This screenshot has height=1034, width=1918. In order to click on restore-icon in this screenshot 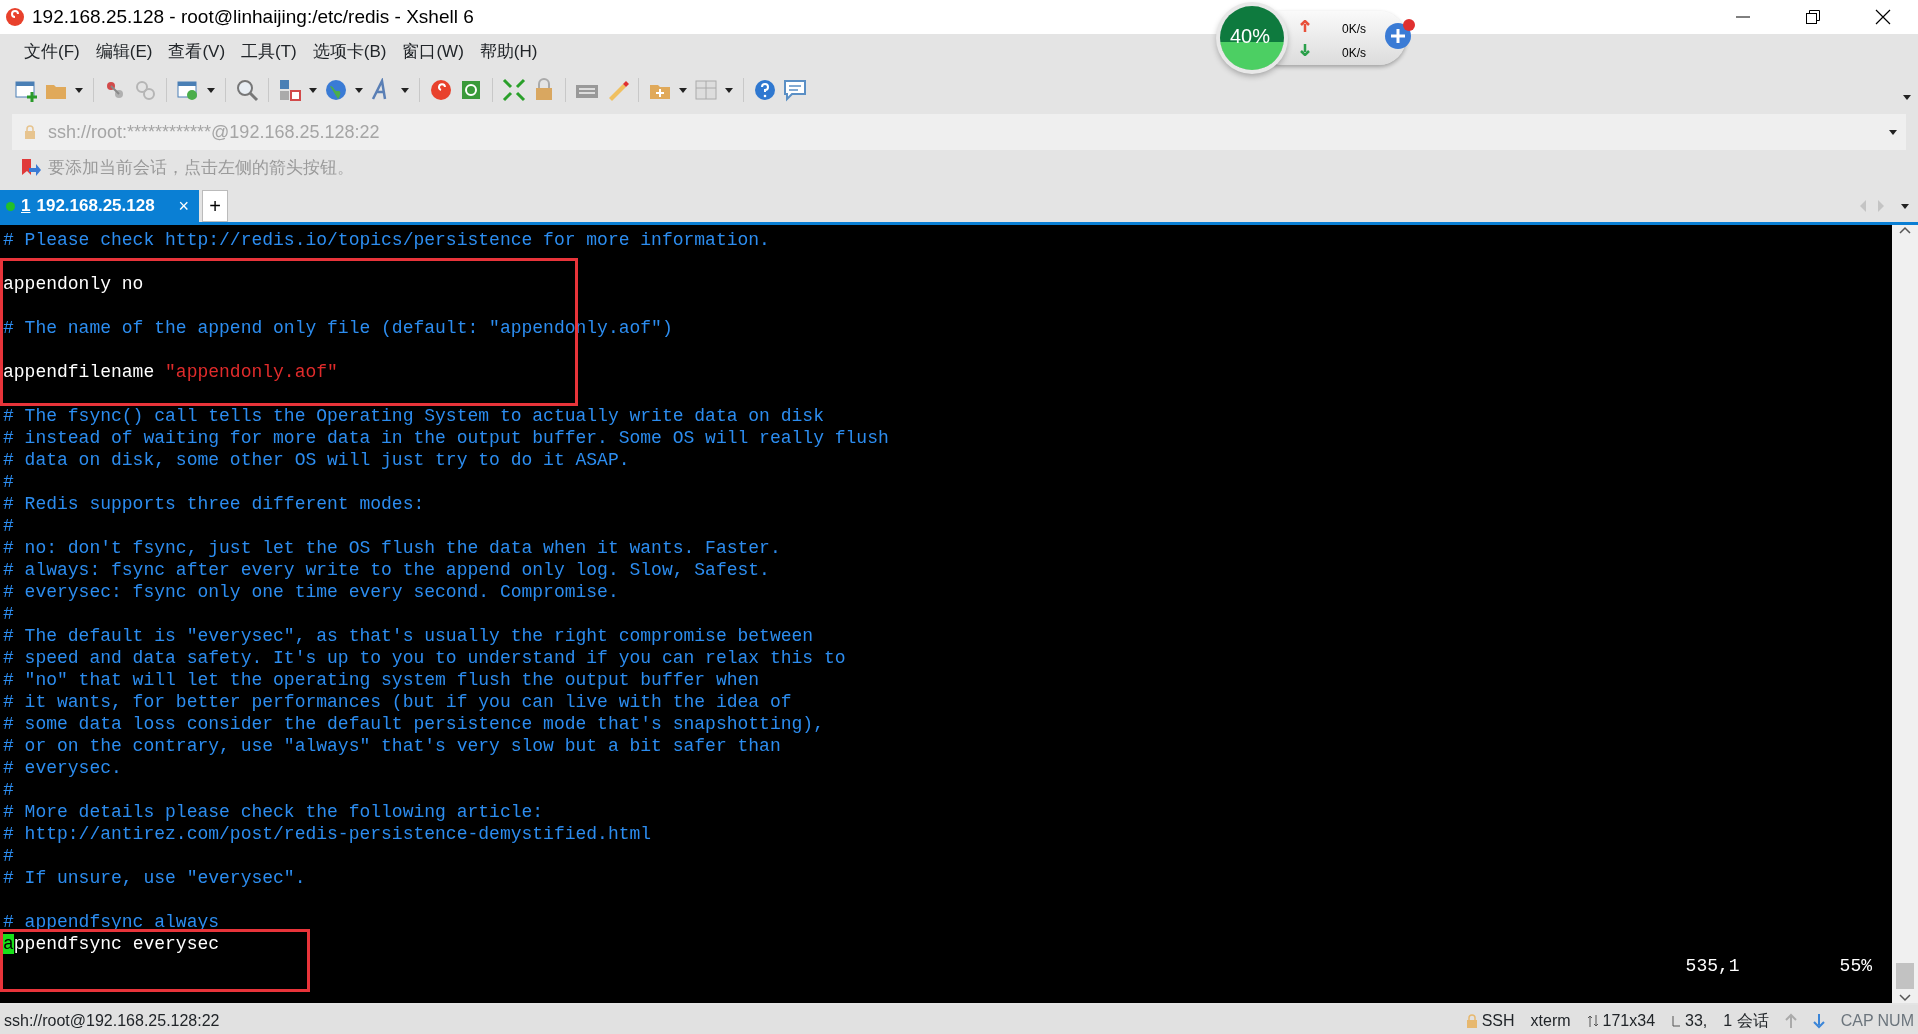, I will do `click(1813, 17)`.